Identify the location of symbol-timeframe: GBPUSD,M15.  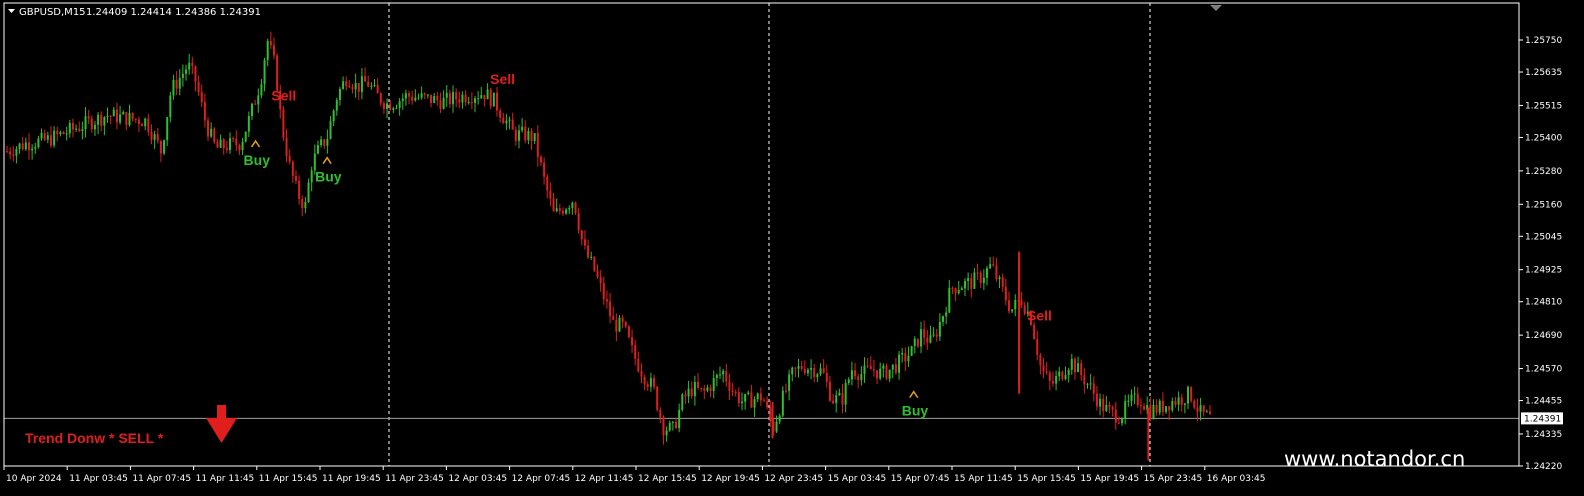
(52, 12).